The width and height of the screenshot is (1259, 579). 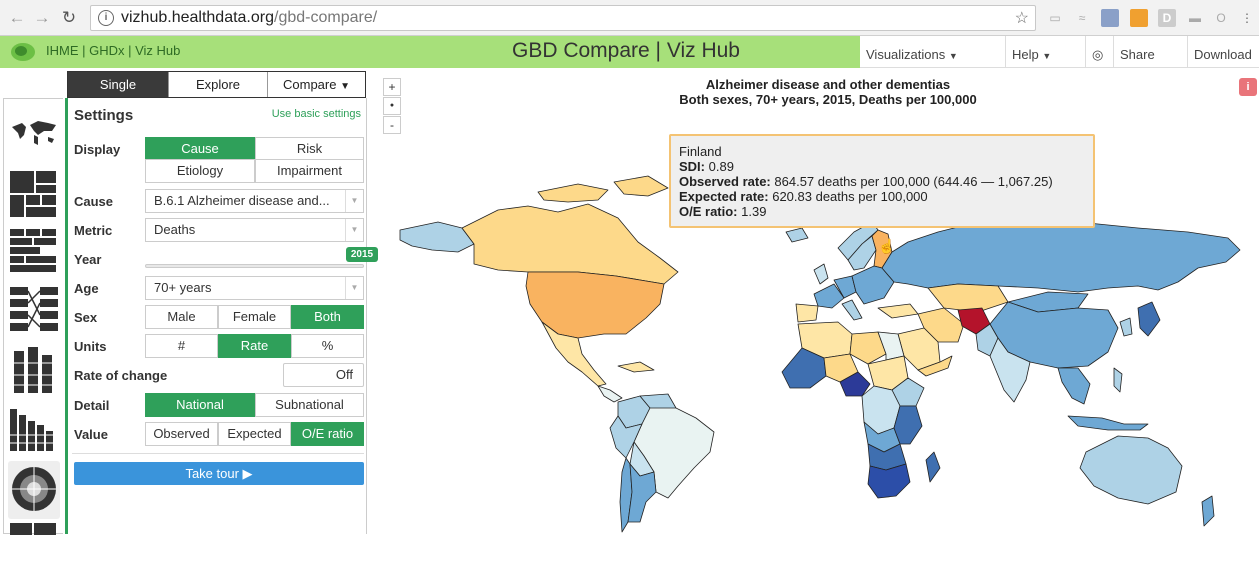 I want to click on arrow-diagram-thumbnail-icon, so click(x=34, y=256).